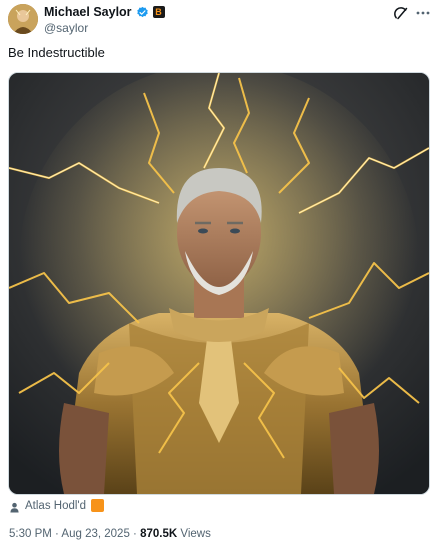  I want to click on grok-icon, so click(401, 14).